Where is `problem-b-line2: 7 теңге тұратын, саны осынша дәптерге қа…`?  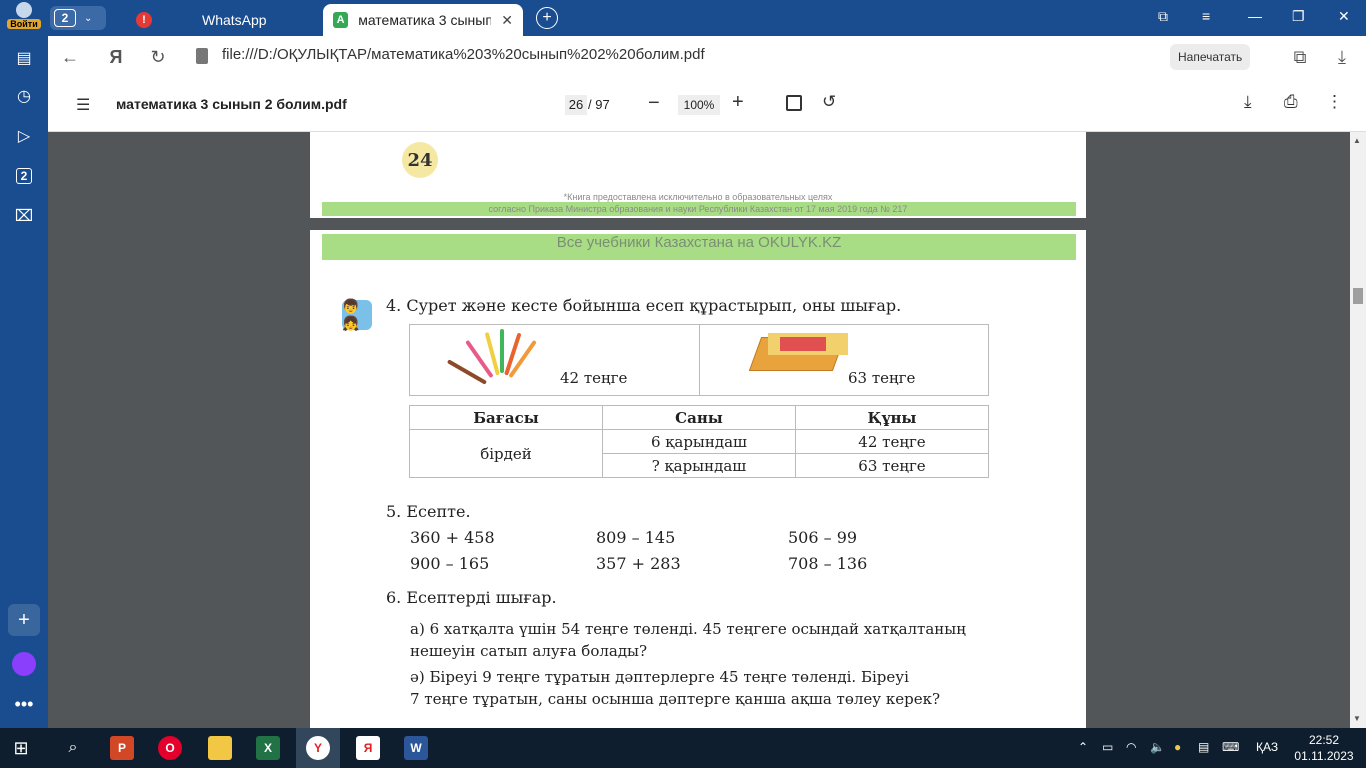 problem-b-line2: 7 теңге тұратын, саны осынша дәптерге қа… is located at coordinates (675, 699).